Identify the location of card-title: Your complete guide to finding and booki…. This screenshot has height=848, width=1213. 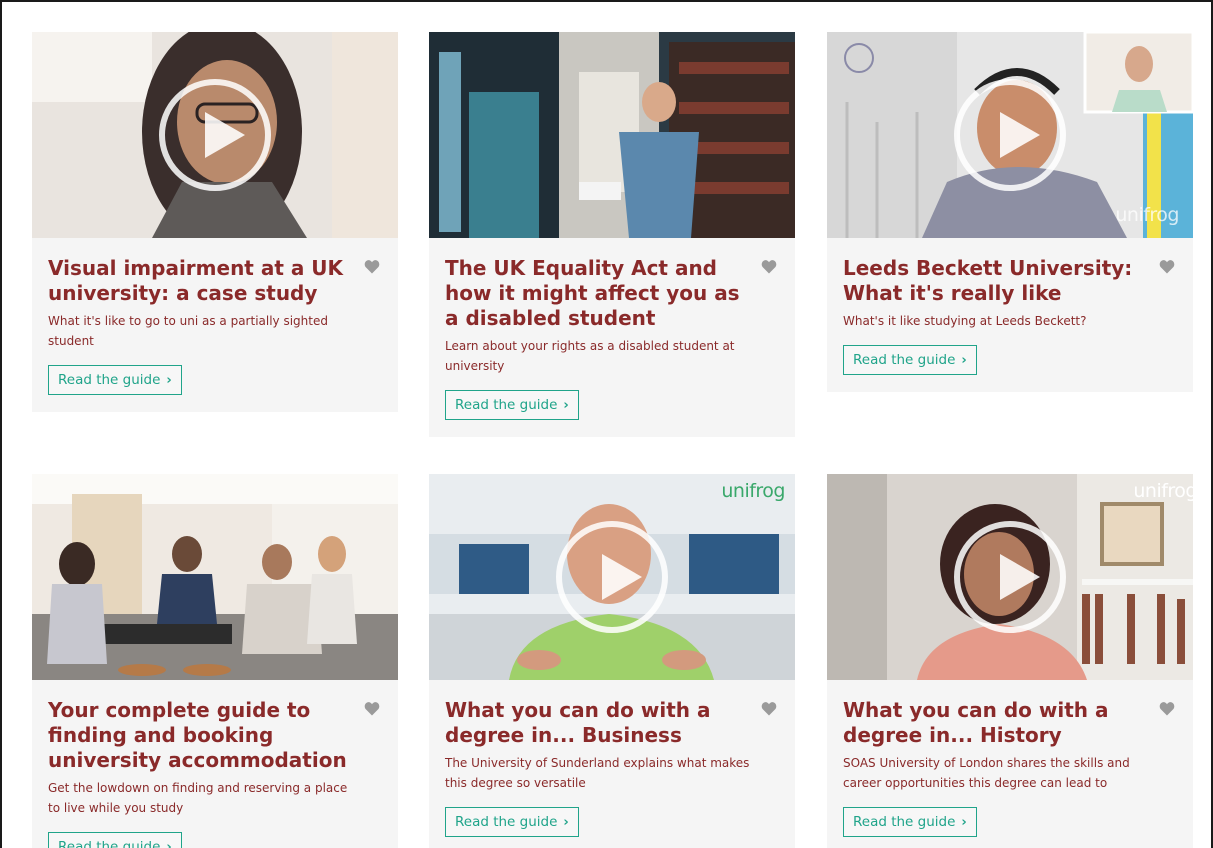
(203, 735).